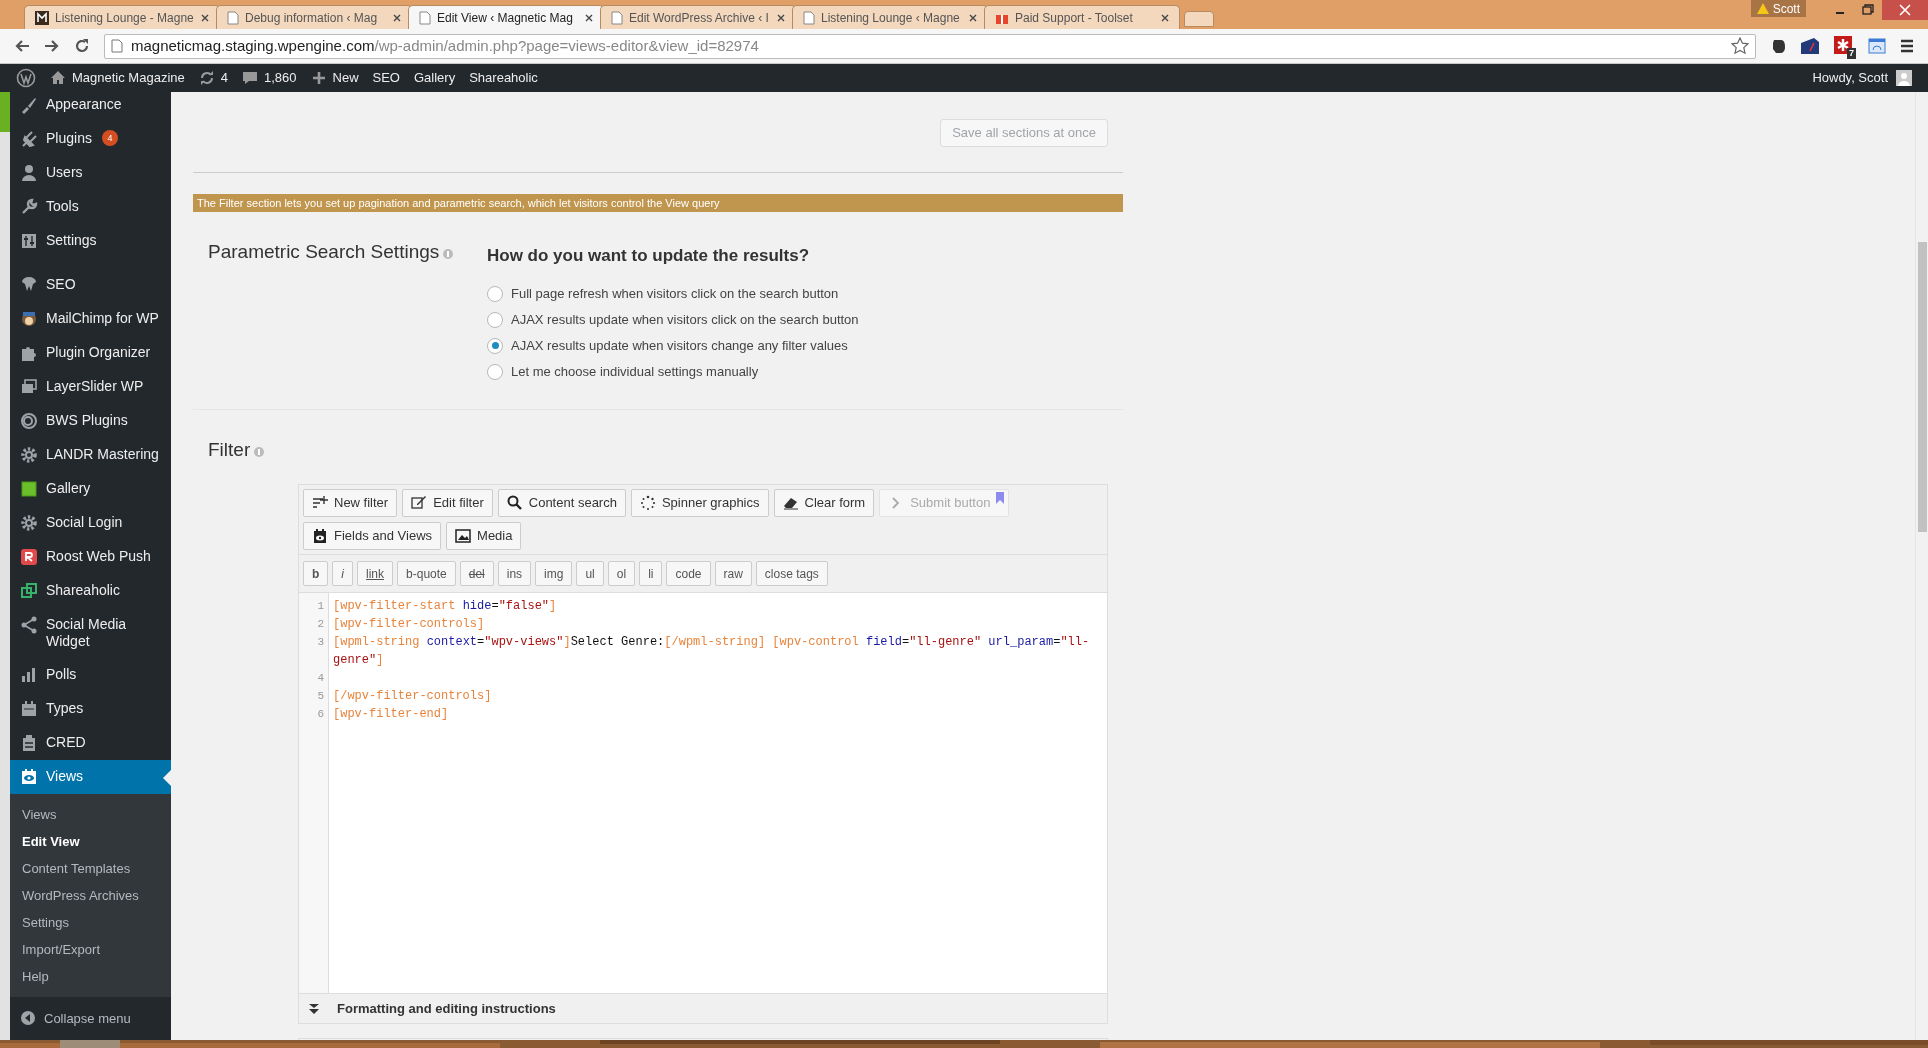 Image resolution: width=1928 pixels, height=1048 pixels. What do you see at coordinates (1921, 566) in the screenshot?
I see `scrollbar` at bounding box center [1921, 566].